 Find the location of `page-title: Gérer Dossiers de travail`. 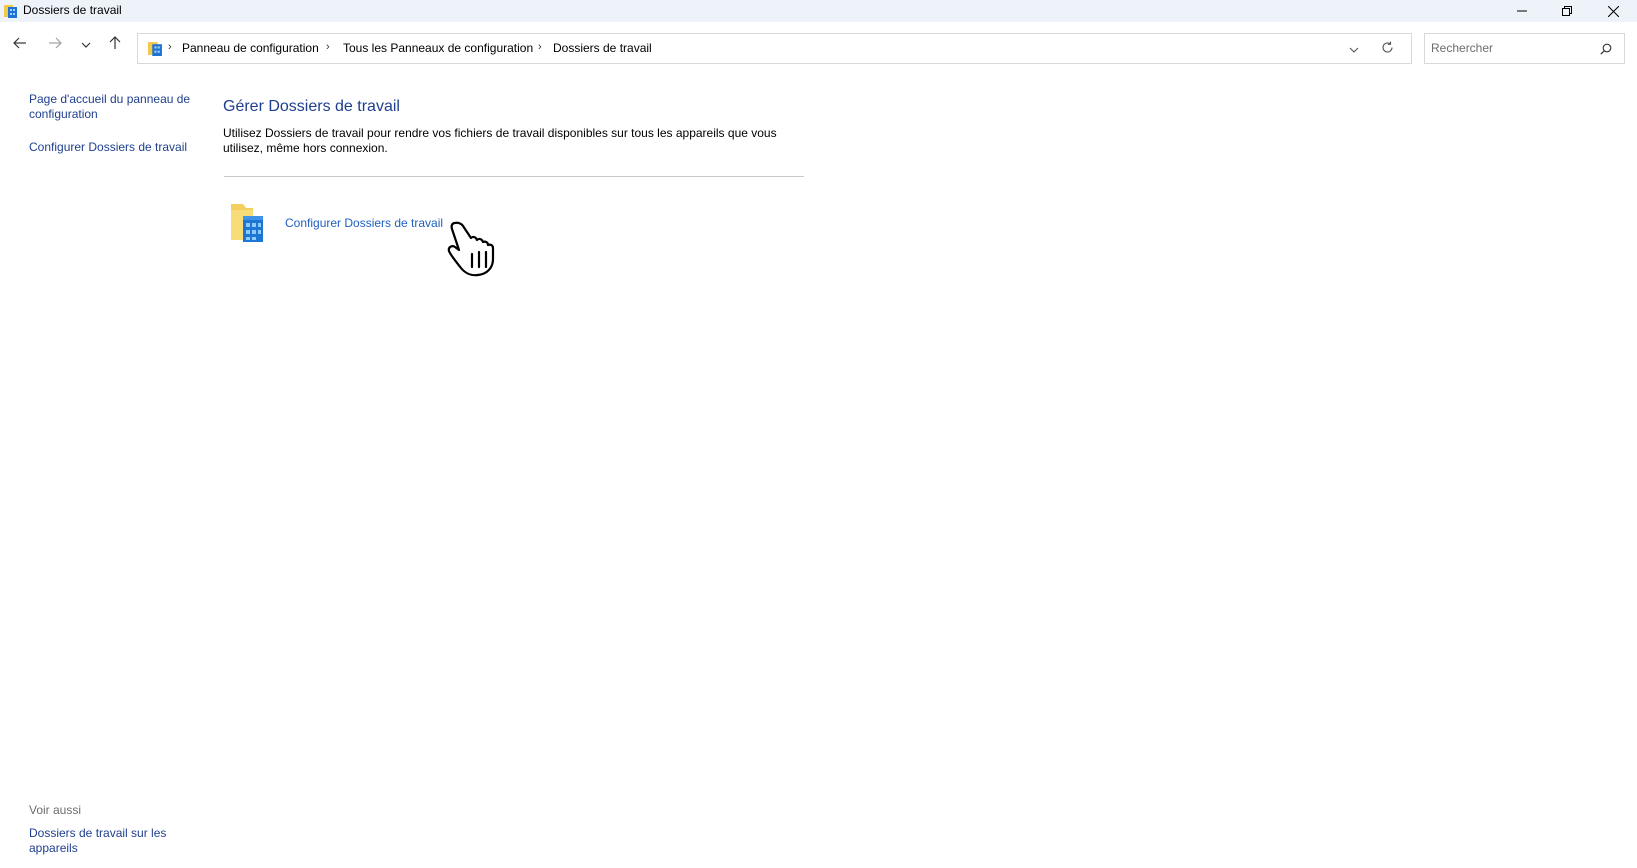

page-title: Gérer Dossiers de travail is located at coordinates (311, 106).